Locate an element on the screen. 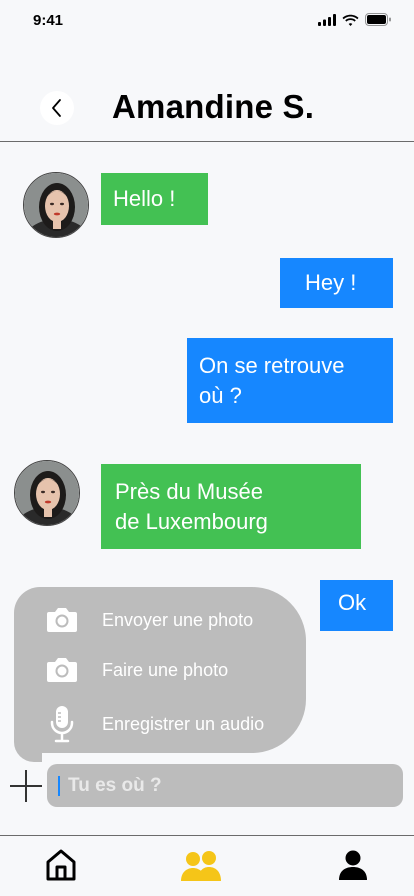 The height and width of the screenshot is (896, 414). message-bubble-incoming: Près du Musée de Luxembourg is located at coordinates (231, 506).